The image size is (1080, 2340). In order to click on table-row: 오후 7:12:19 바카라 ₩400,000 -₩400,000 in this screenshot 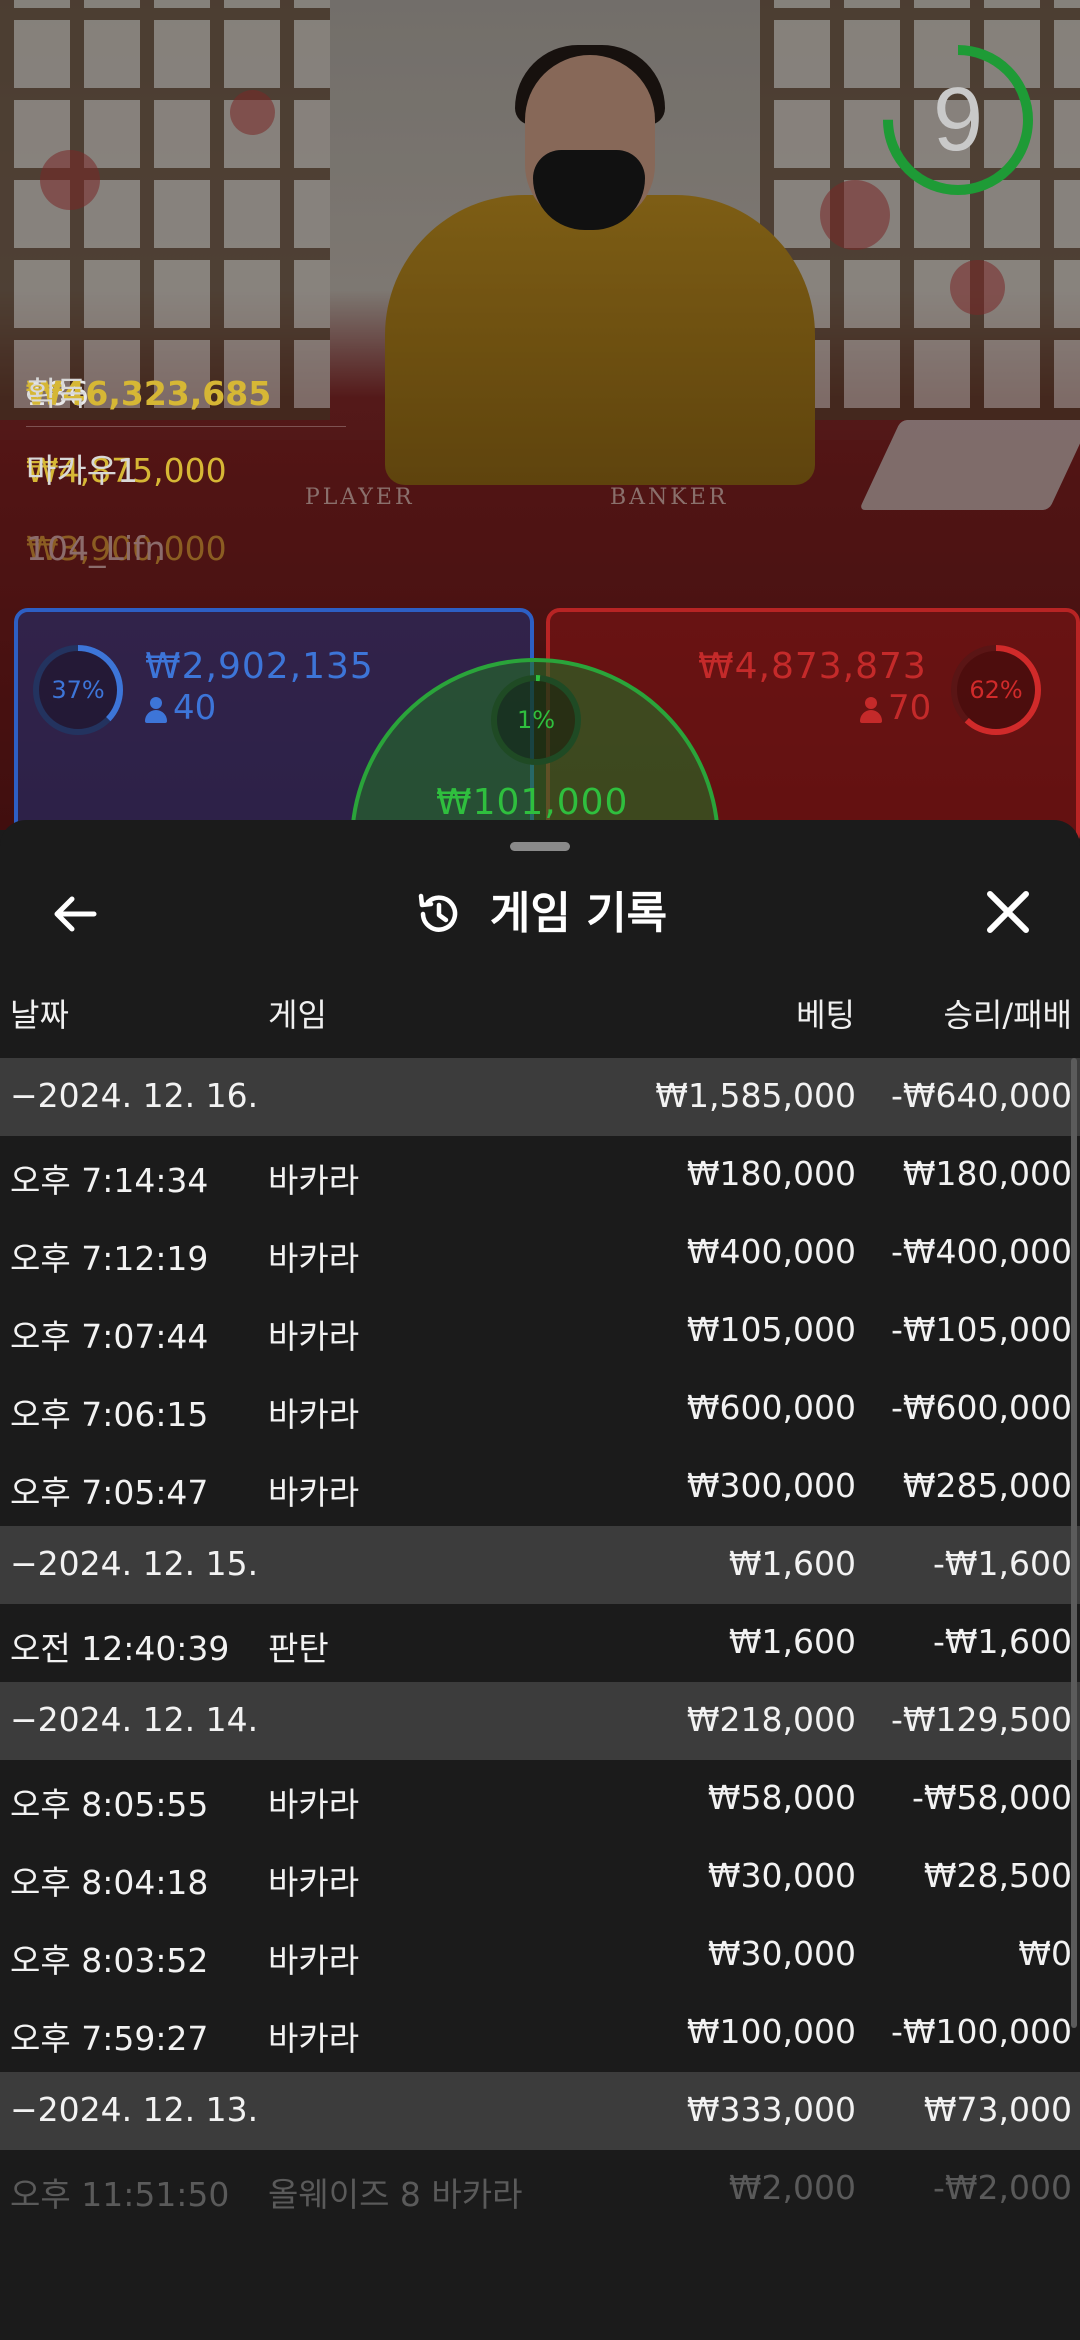, I will do `click(540, 1253)`.